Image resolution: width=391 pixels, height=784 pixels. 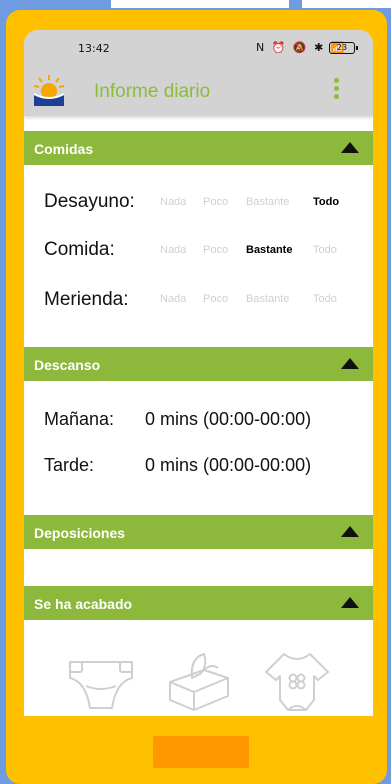 I want to click on rest-value-manana: 0 mins (00:00-00:00), so click(x=228, y=419).